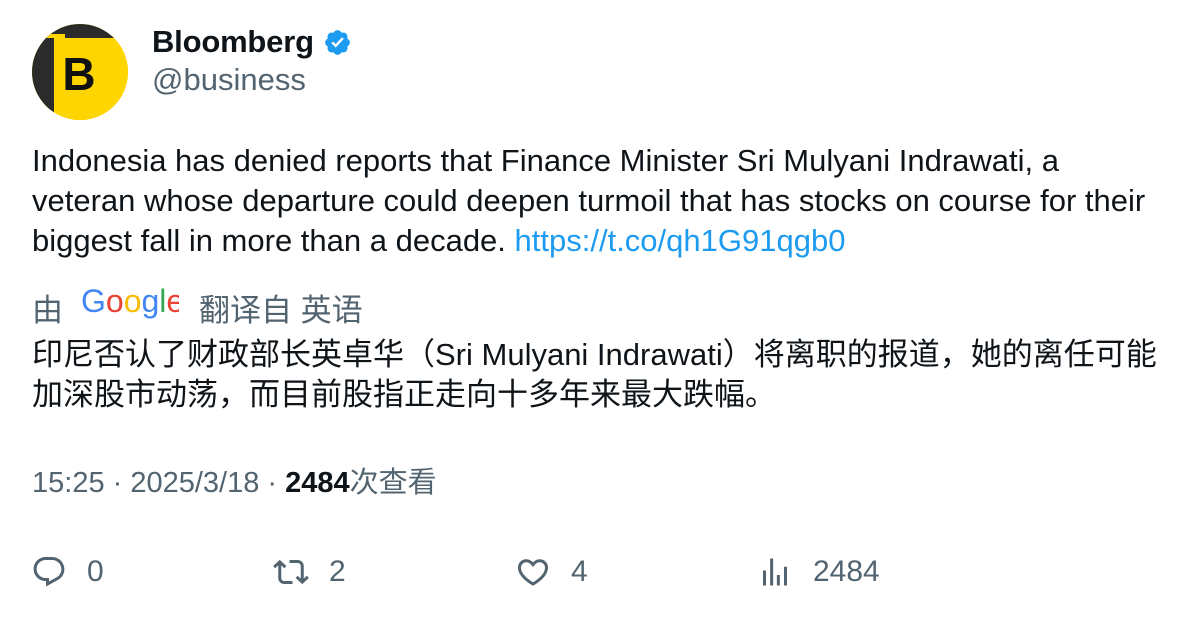 The width and height of the screenshot is (1196, 618). I want to click on google-wordmark: Google, so click(132, 301).